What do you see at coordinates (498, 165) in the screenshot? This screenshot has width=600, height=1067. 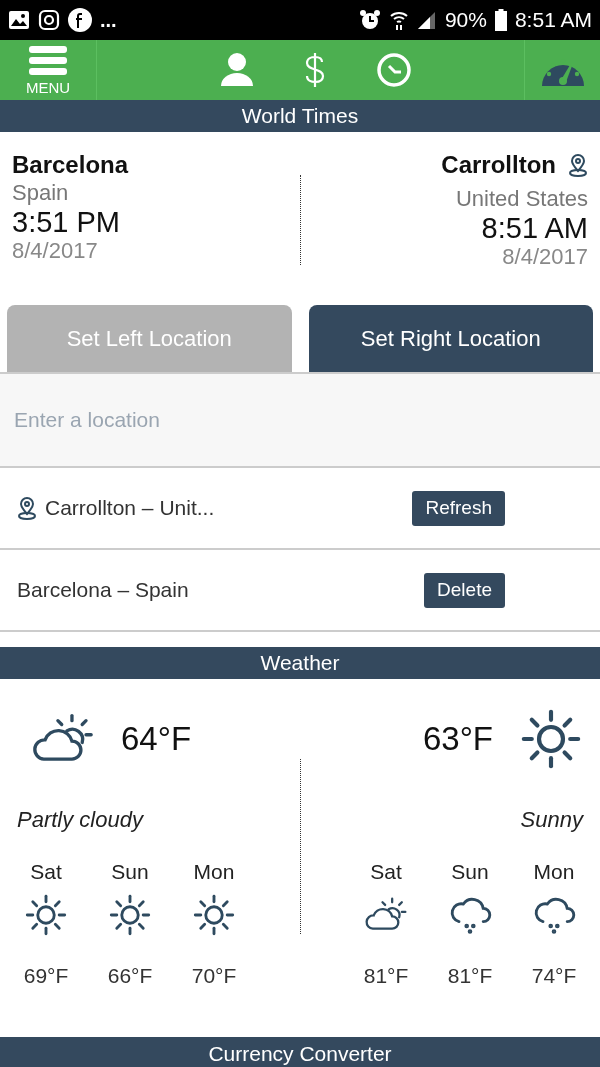 I see `city-name: Carrollton` at bounding box center [498, 165].